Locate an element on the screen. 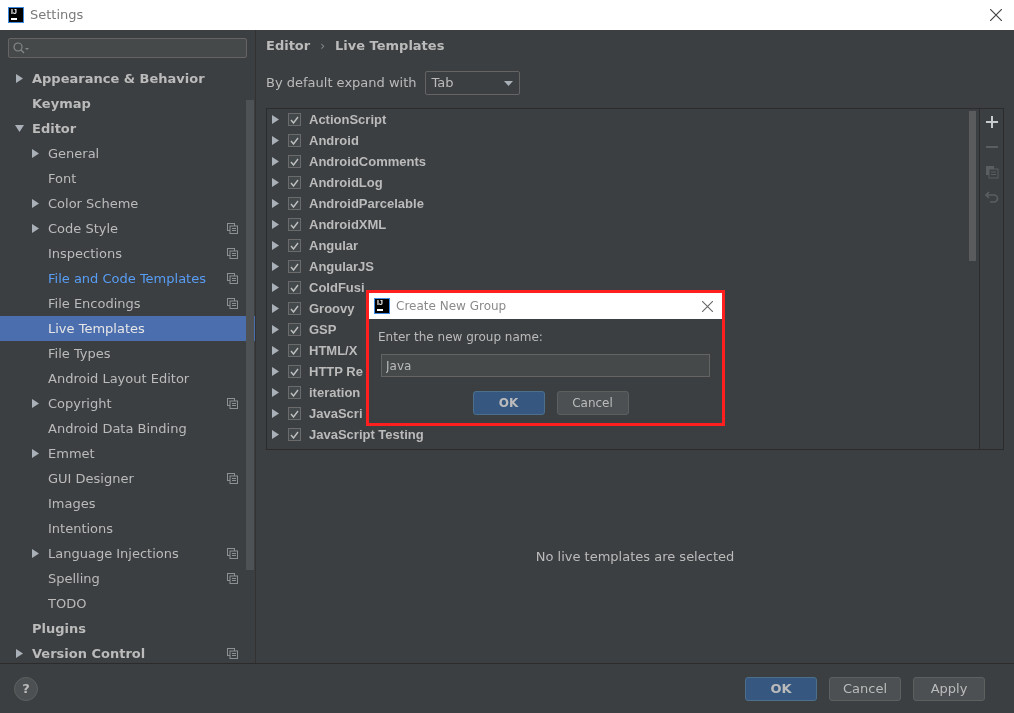 The height and width of the screenshot is (713, 1014). template-group-name: ActionScript is located at coordinates (348, 119).